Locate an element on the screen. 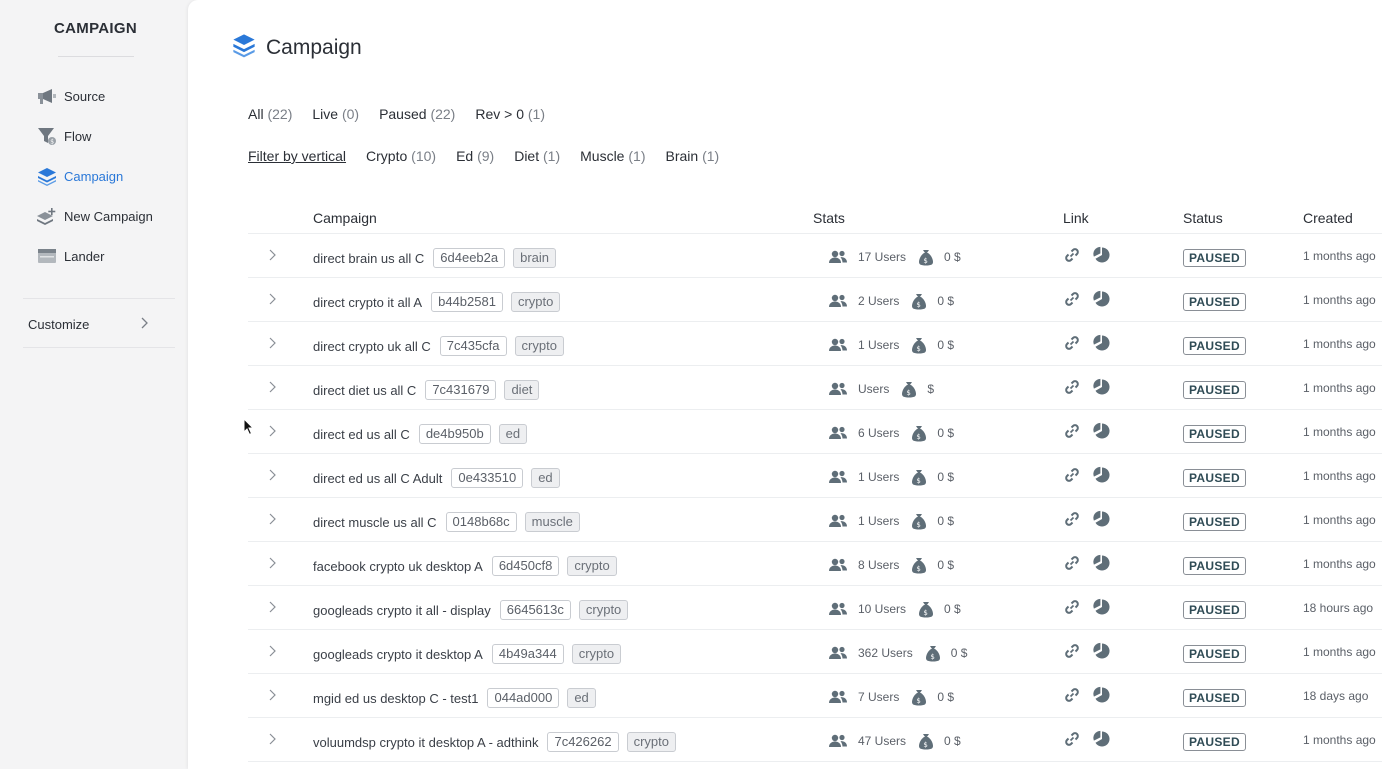 This screenshot has height=769, width=1382. tab-all: All (22) is located at coordinates (270, 114).